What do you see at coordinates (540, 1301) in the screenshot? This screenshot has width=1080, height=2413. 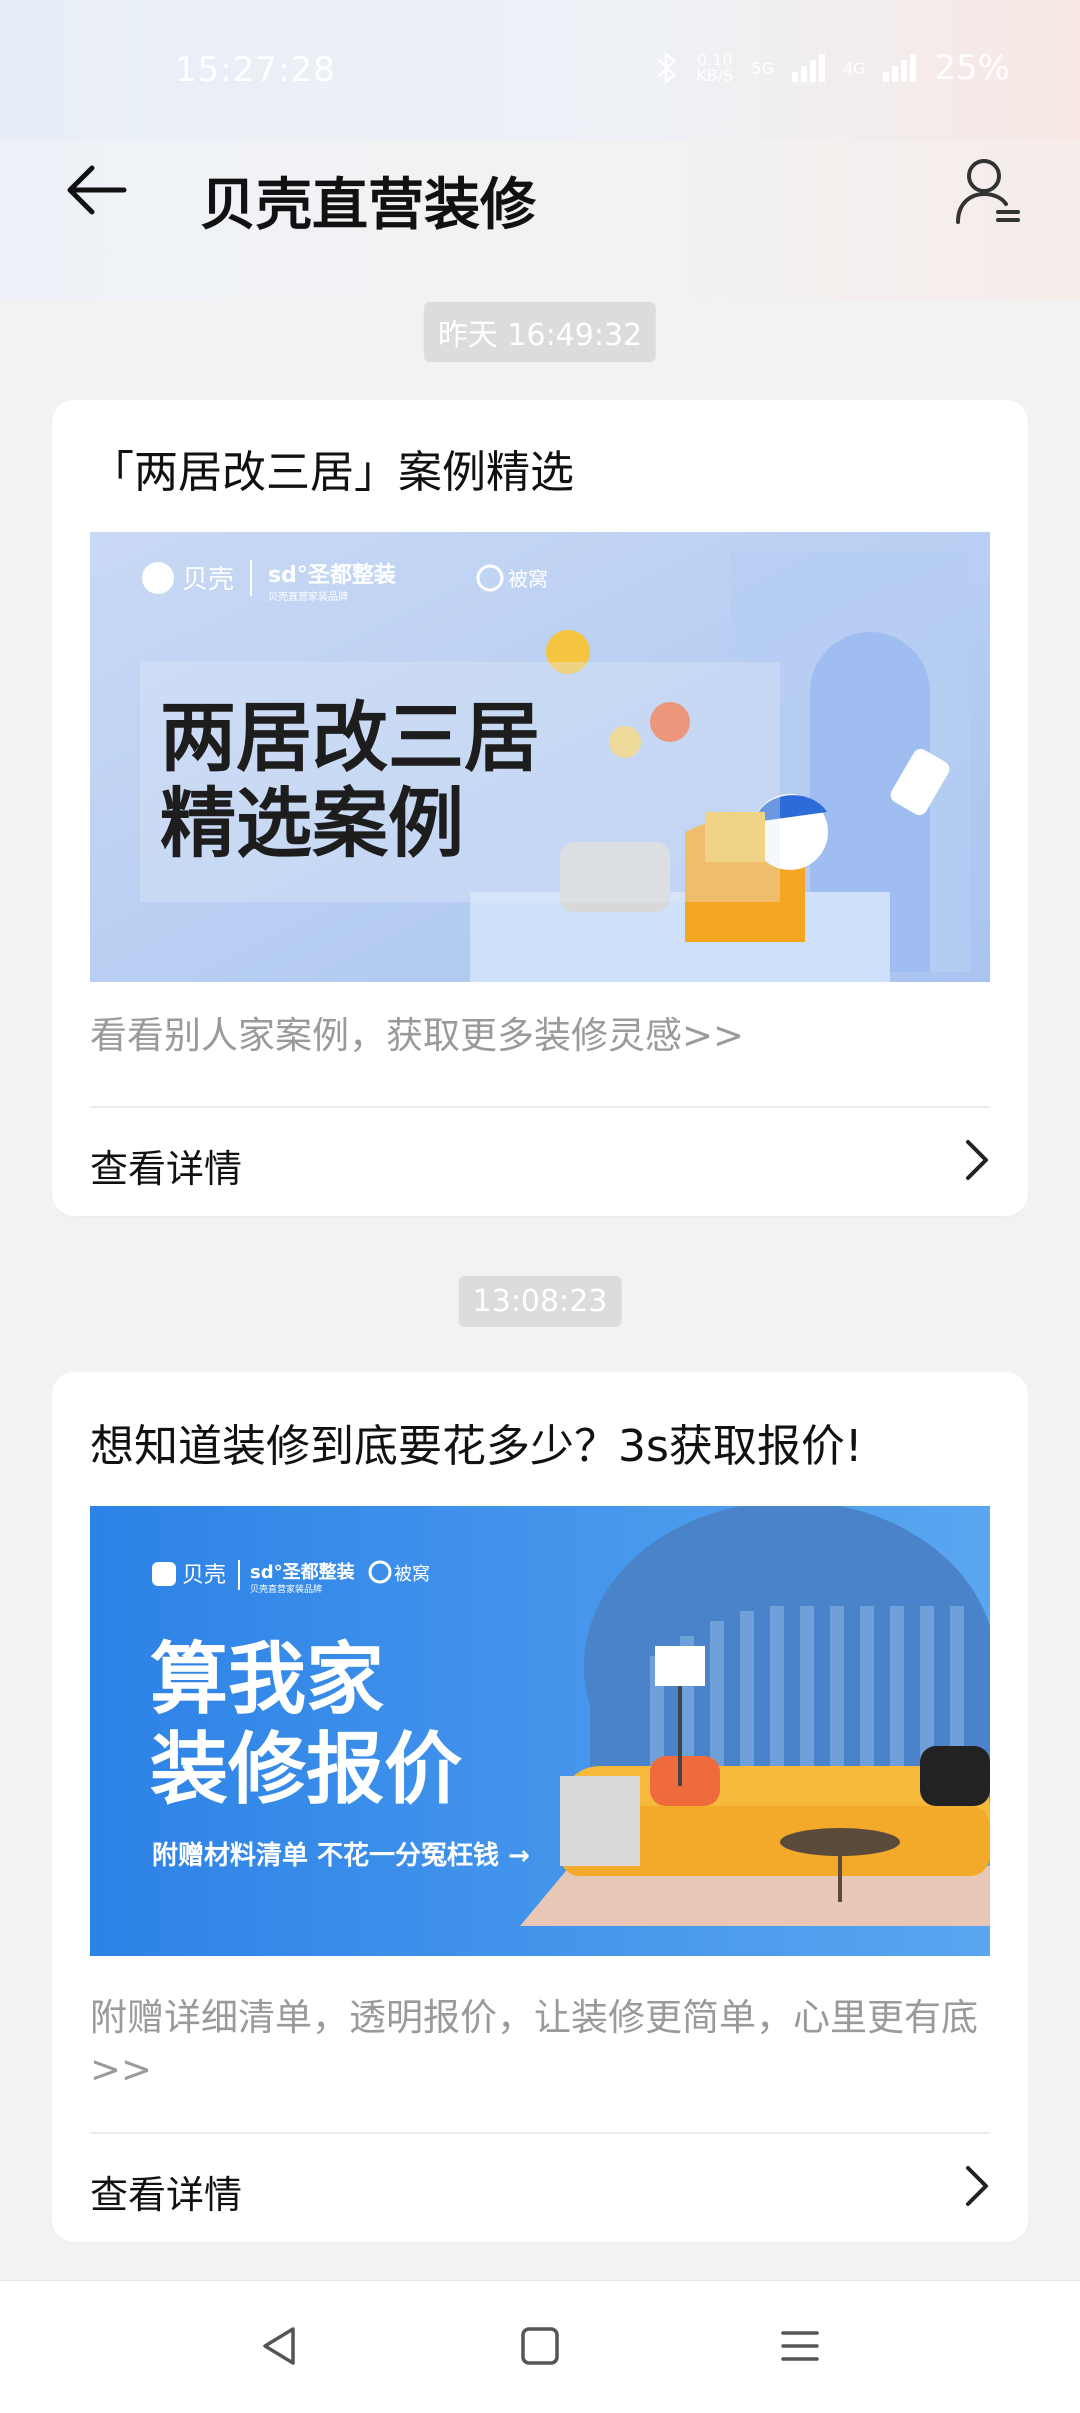 I see `message-timestamp: 13:08:23` at bounding box center [540, 1301].